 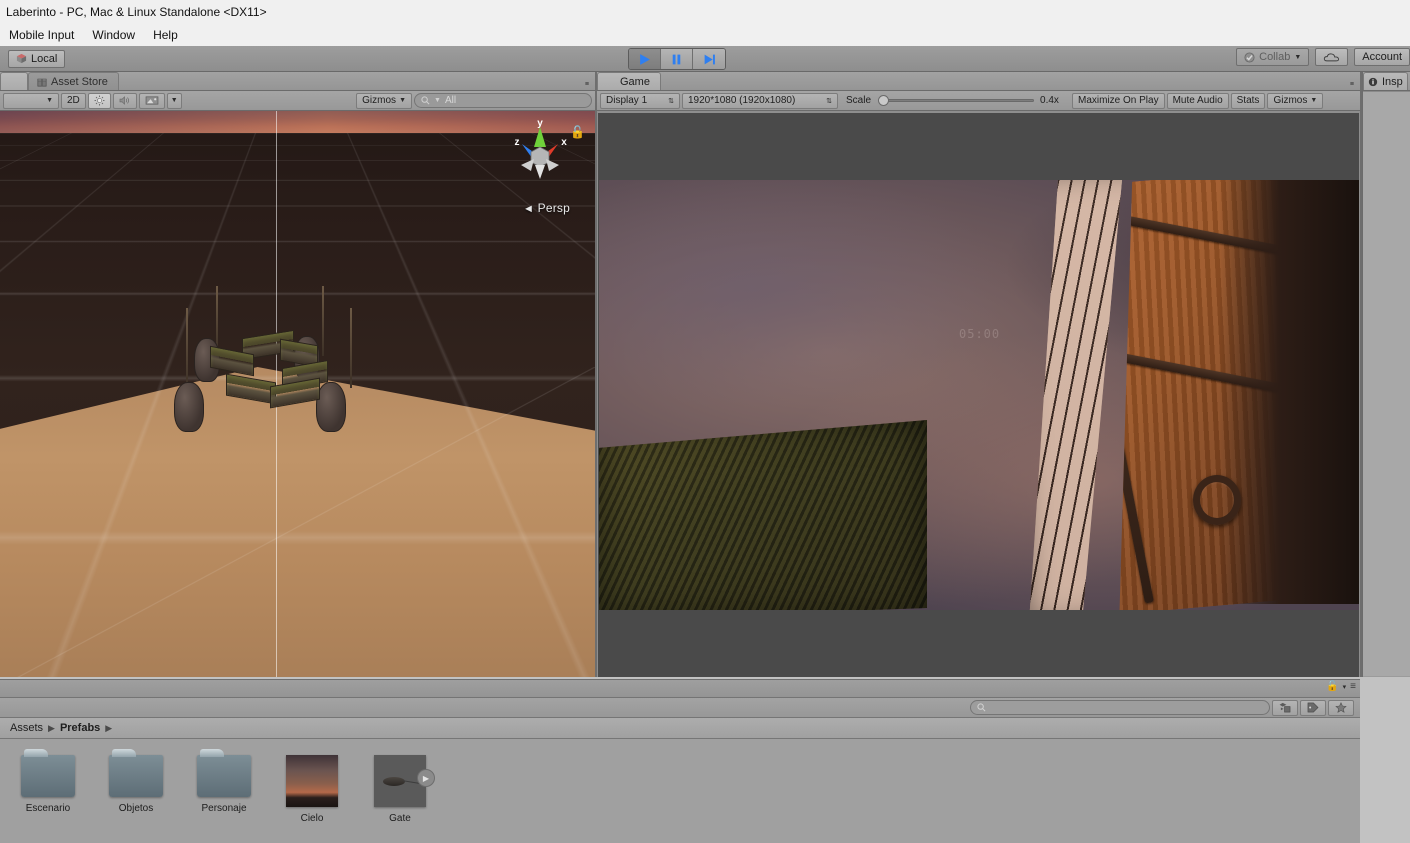 I want to click on scene-lock-icon: 🔓, so click(x=577, y=132).